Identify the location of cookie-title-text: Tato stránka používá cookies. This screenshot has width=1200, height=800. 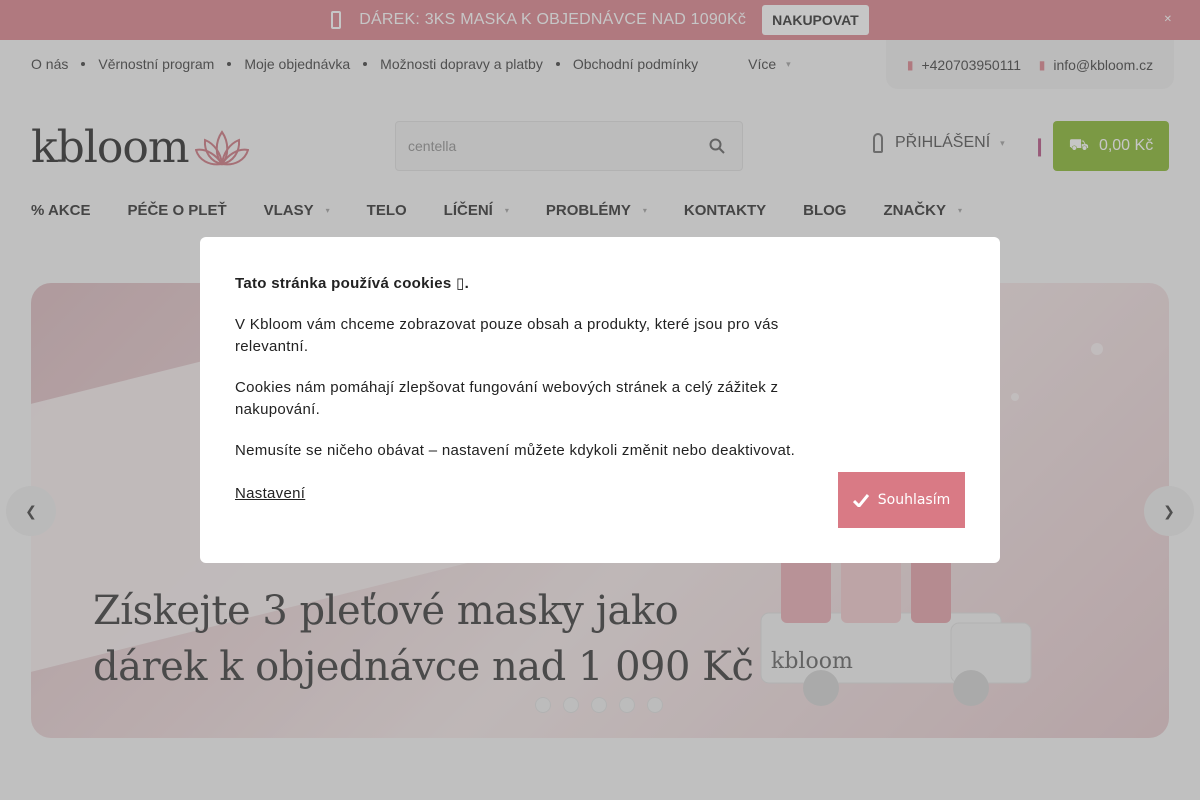
(343, 283).